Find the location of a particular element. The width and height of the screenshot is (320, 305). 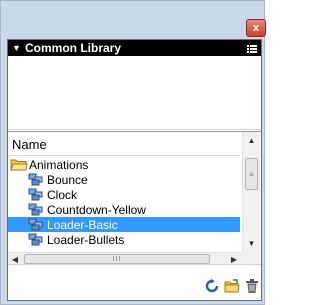

refresh-button is located at coordinates (212, 286).